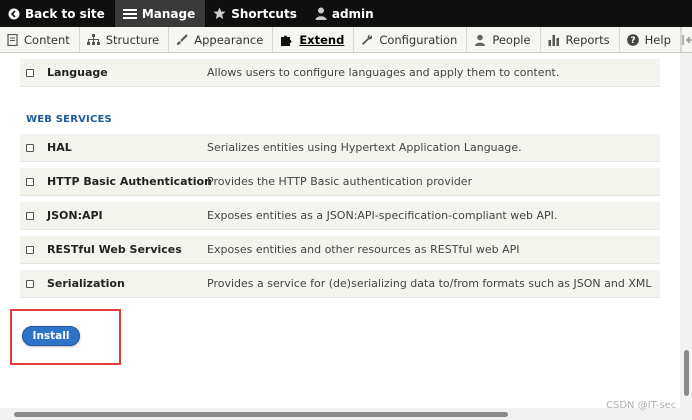 The height and width of the screenshot is (420, 692). I want to click on language-checkbox, so click(30, 72).